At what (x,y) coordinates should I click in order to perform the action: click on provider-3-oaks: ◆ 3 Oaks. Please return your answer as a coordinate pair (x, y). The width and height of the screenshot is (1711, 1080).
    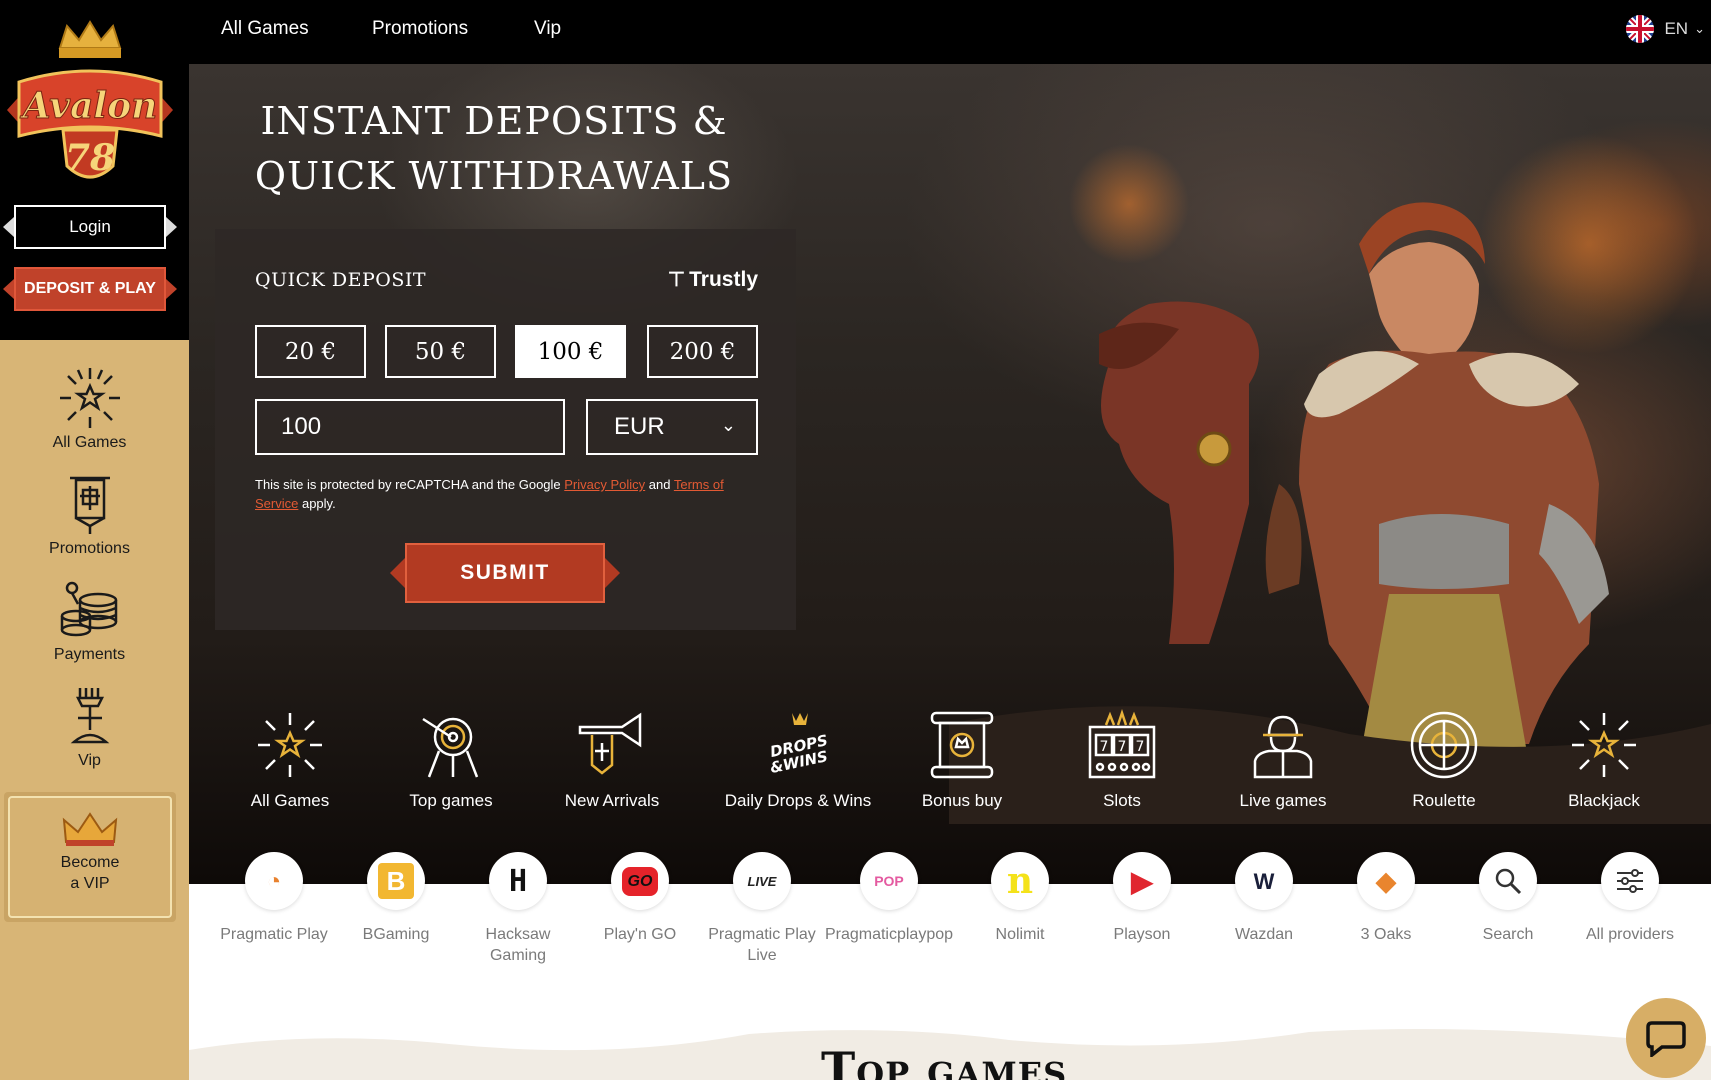
    Looking at the image, I should click on (1386, 898).